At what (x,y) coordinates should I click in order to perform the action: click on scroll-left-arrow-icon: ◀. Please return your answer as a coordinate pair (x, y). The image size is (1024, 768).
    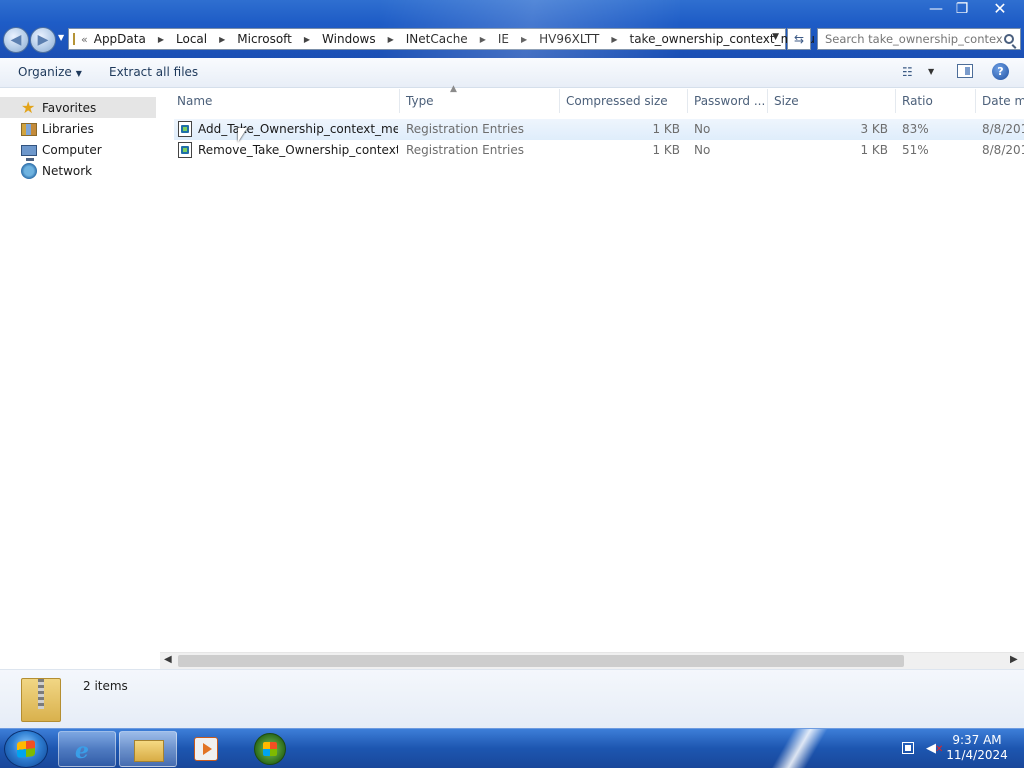
    Looking at the image, I should click on (168, 659).